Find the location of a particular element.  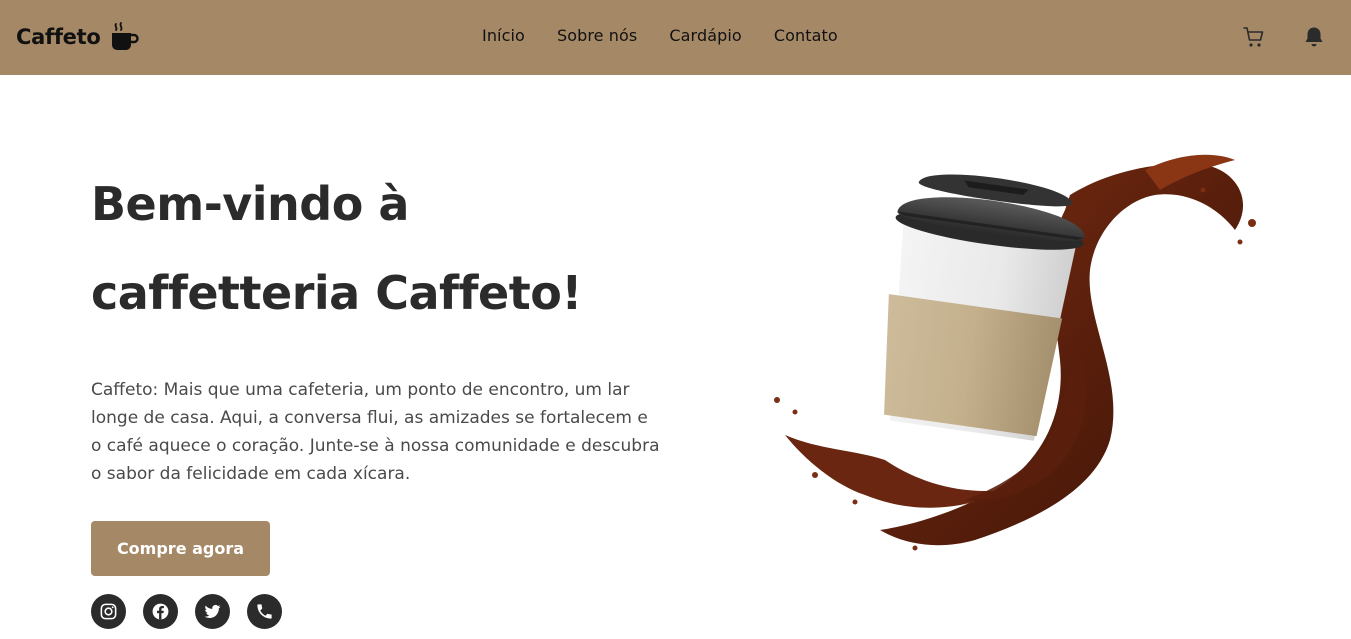

hero-title-line-1: Bem-vindo à is located at coordinates (250, 204).